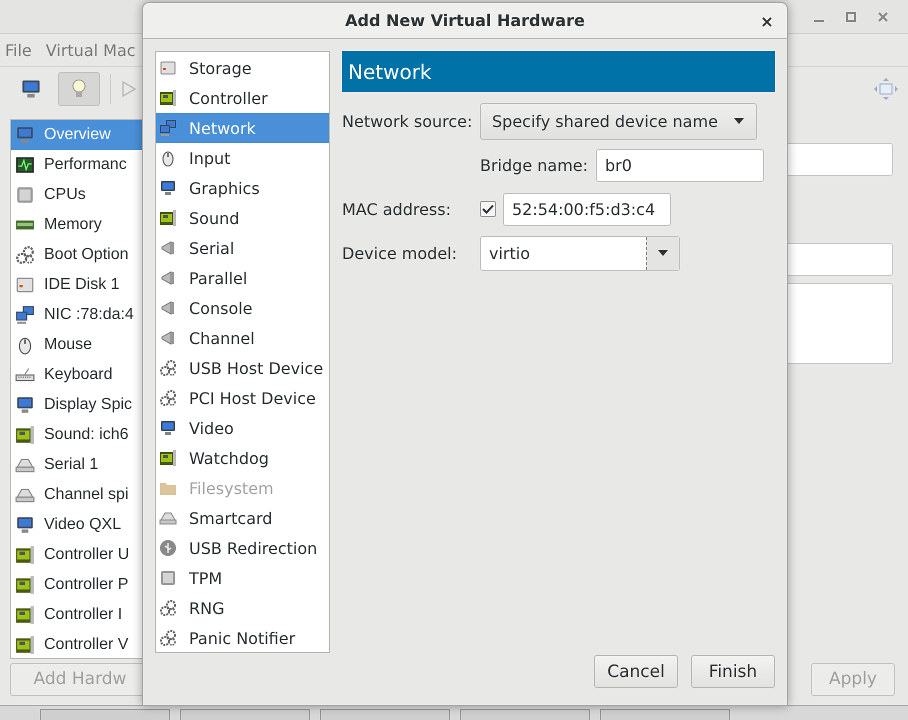  I want to click on device-label: Controller U, so click(87, 555).